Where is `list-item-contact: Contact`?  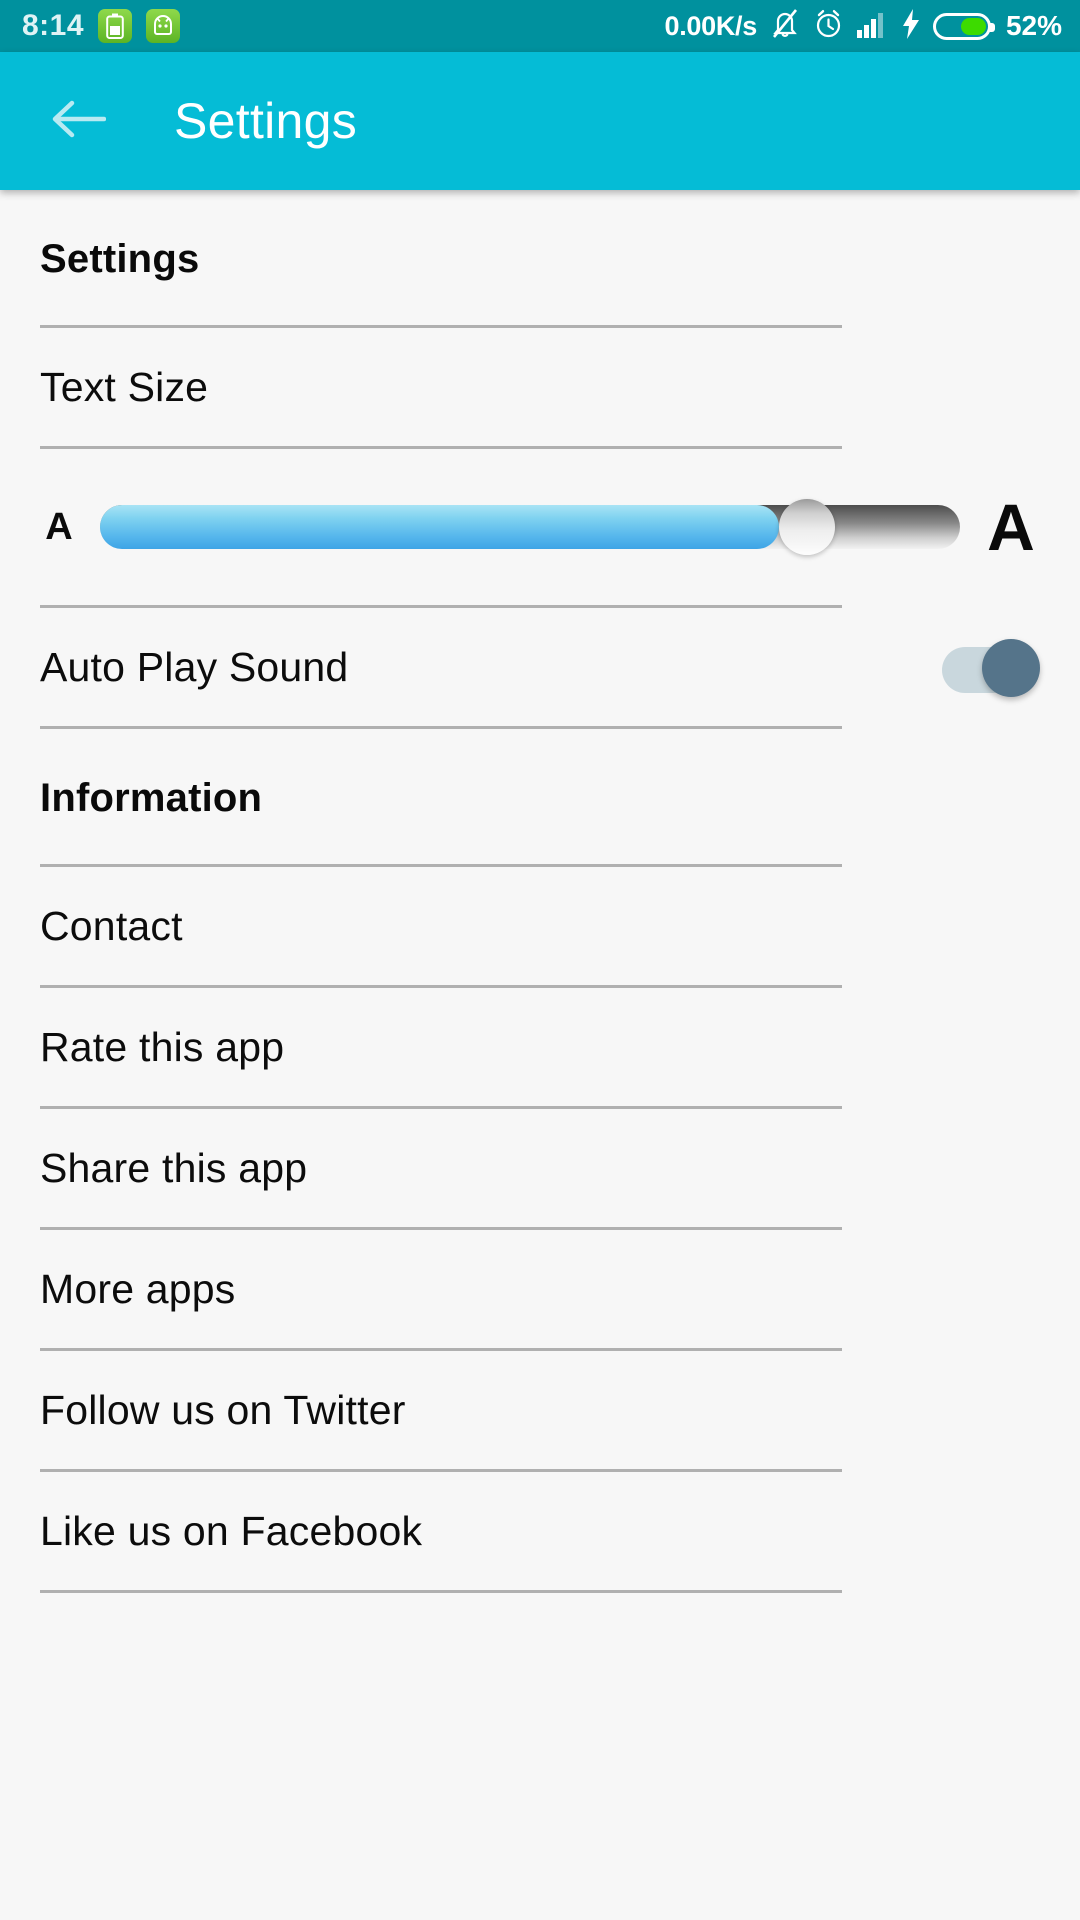 list-item-contact: Contact is located at coordinates (540, 926).